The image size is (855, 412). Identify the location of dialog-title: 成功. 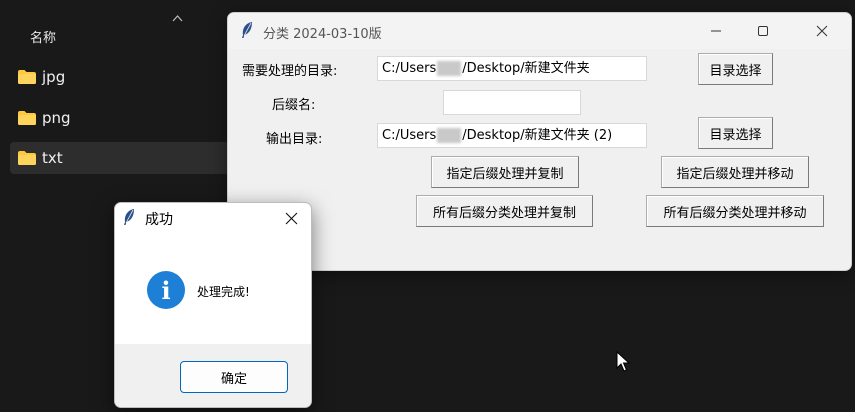
(159, 220).